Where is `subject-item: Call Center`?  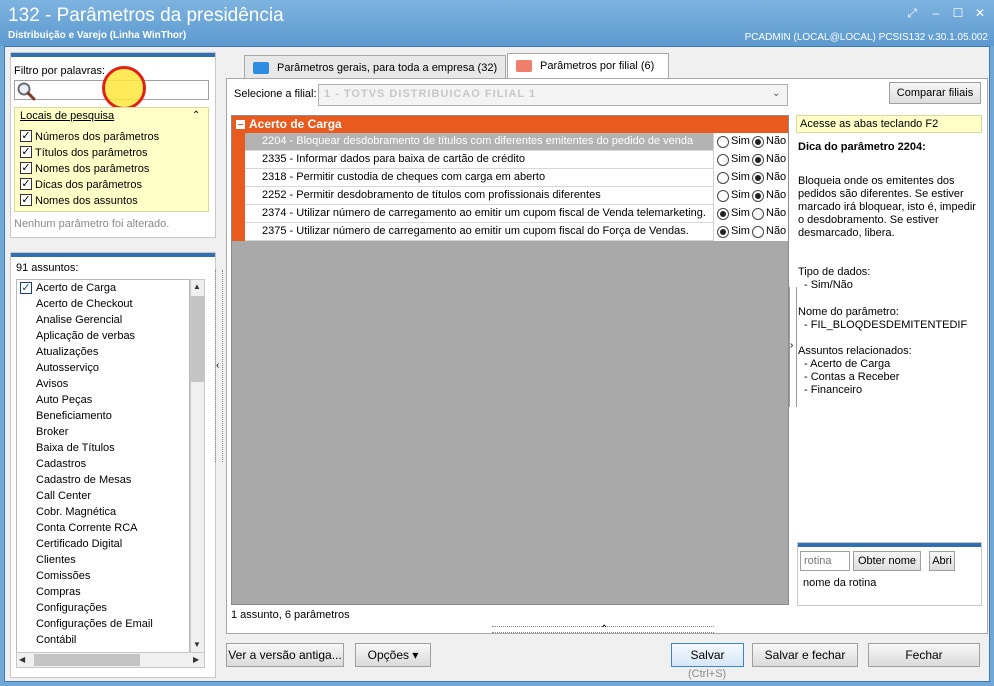 subject-item: Call Center is located at coordinates (103, 496).